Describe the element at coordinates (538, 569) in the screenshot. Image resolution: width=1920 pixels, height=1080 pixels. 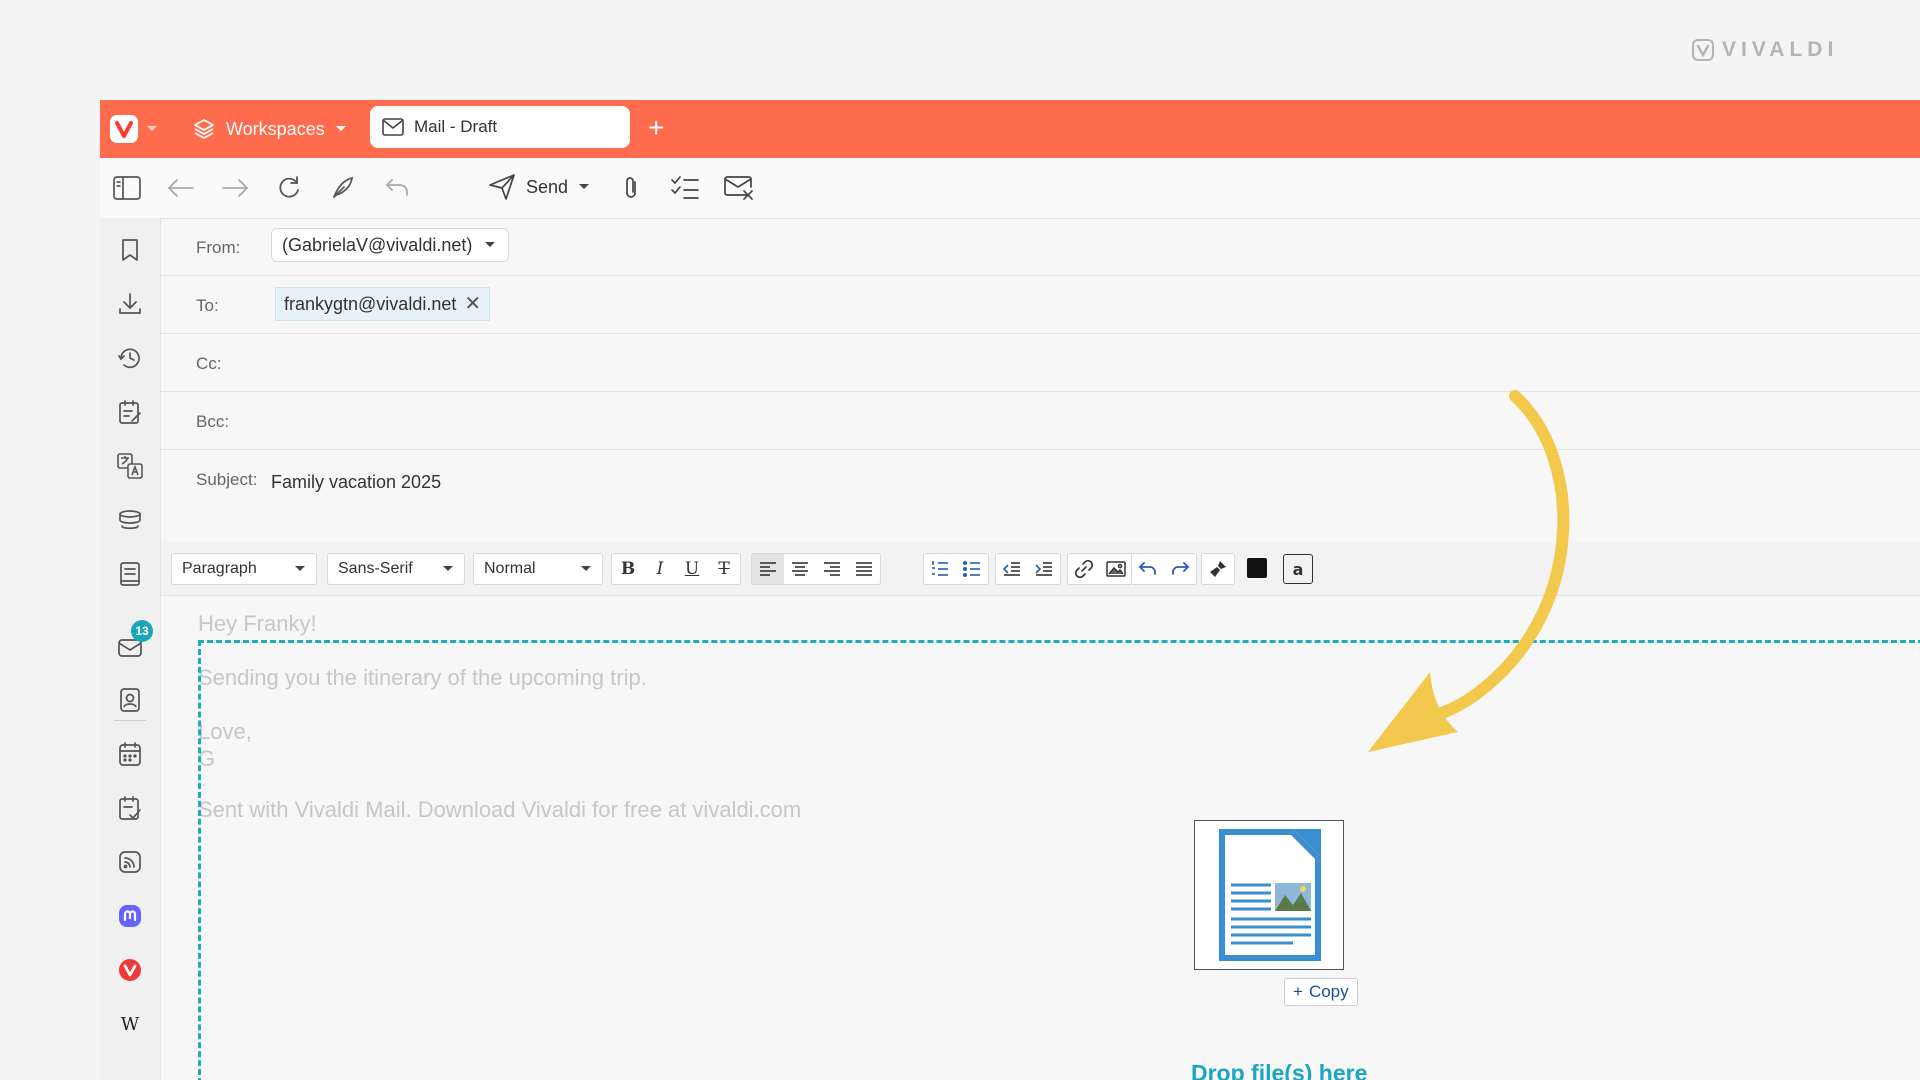
I see `font-size-select: Normal` at that location.